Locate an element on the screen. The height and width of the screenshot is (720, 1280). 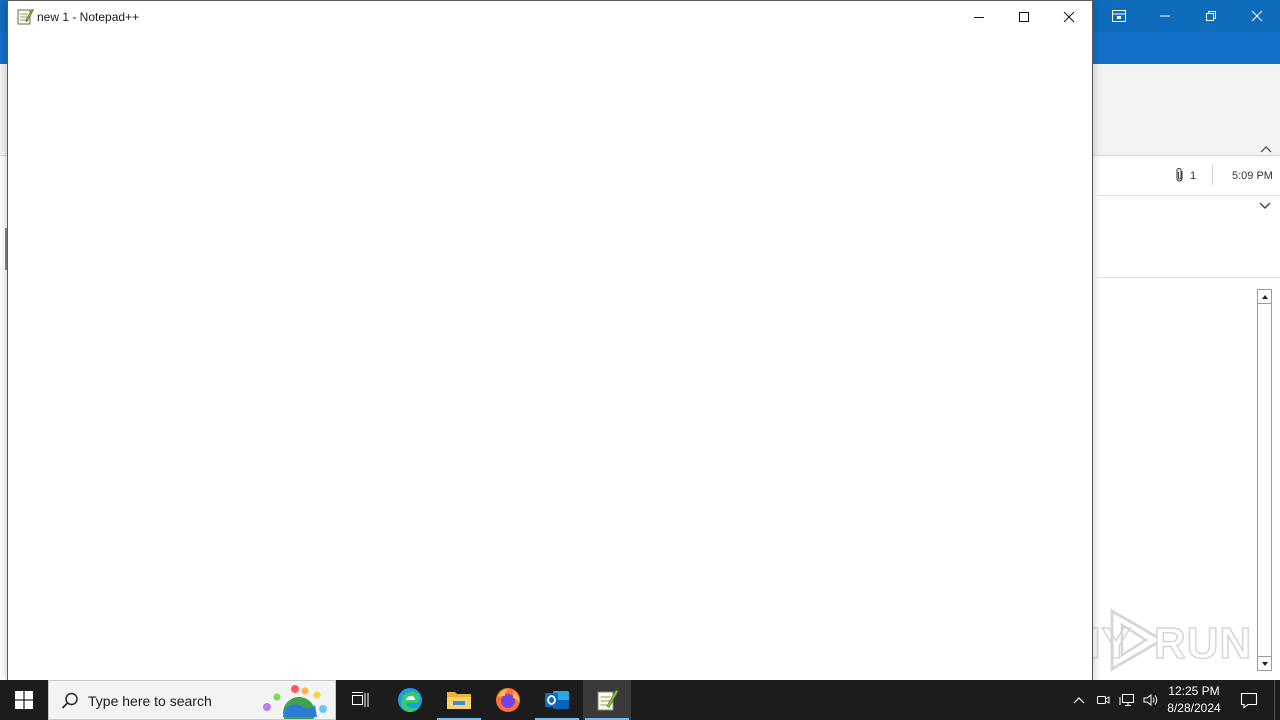
task-view-icon is located at coordinates (360, 699).